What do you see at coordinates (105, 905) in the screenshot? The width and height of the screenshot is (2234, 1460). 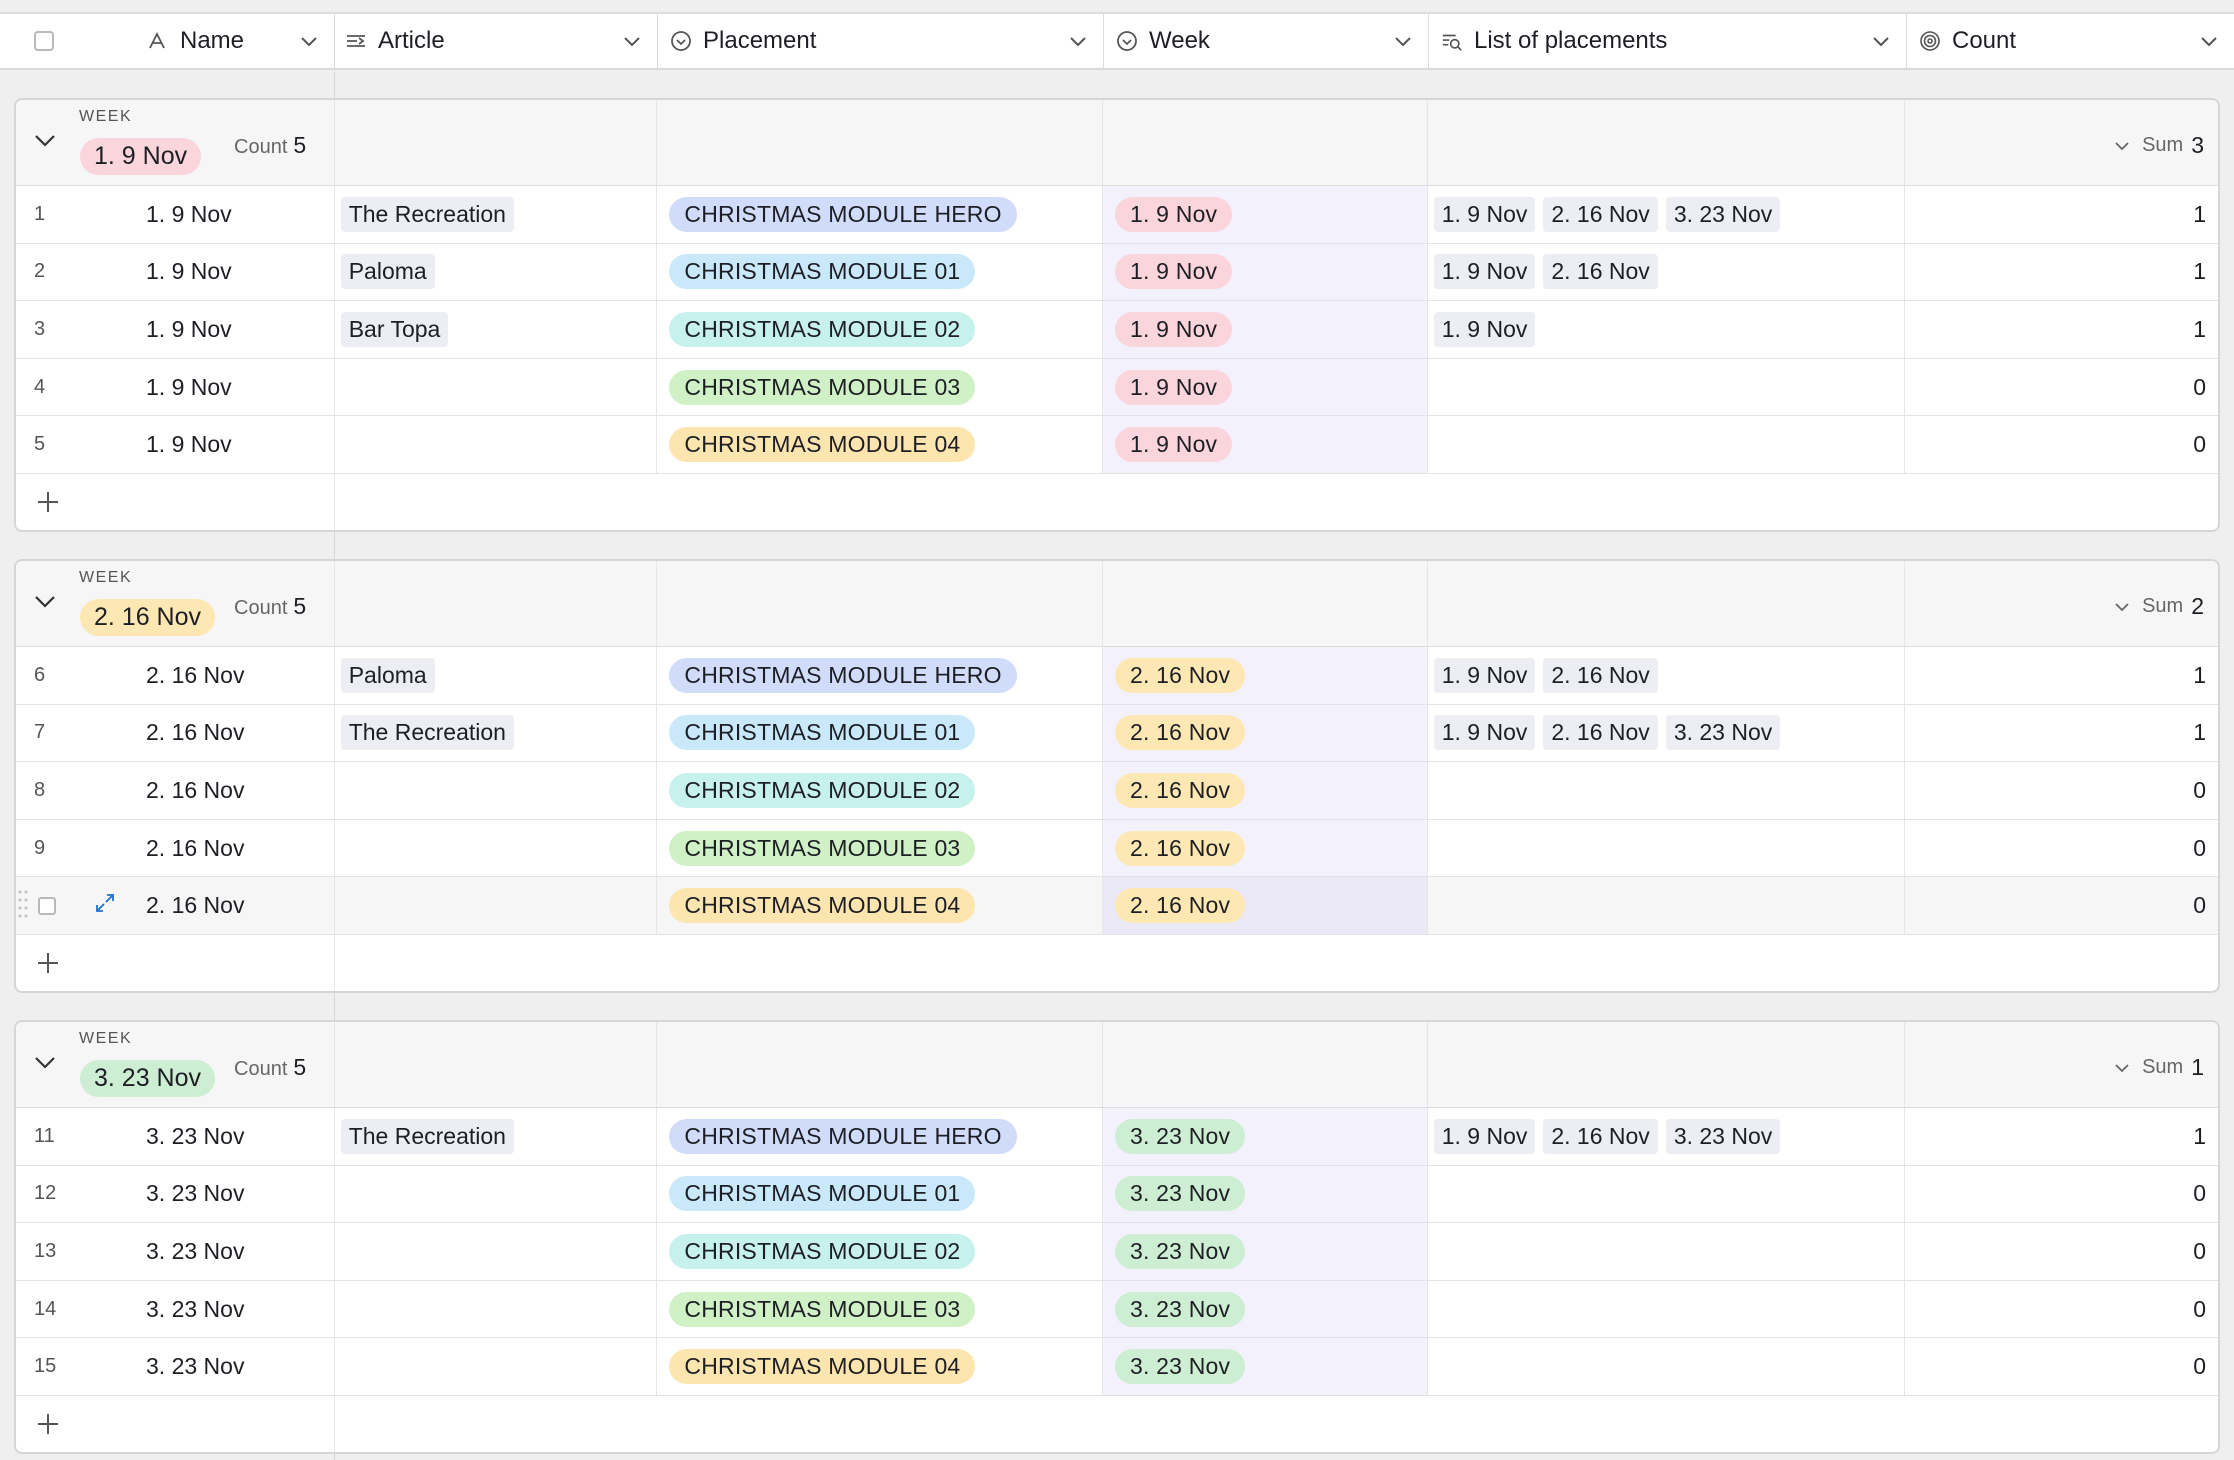 I see `expand-record-icon` at bounding box center [105, 905].